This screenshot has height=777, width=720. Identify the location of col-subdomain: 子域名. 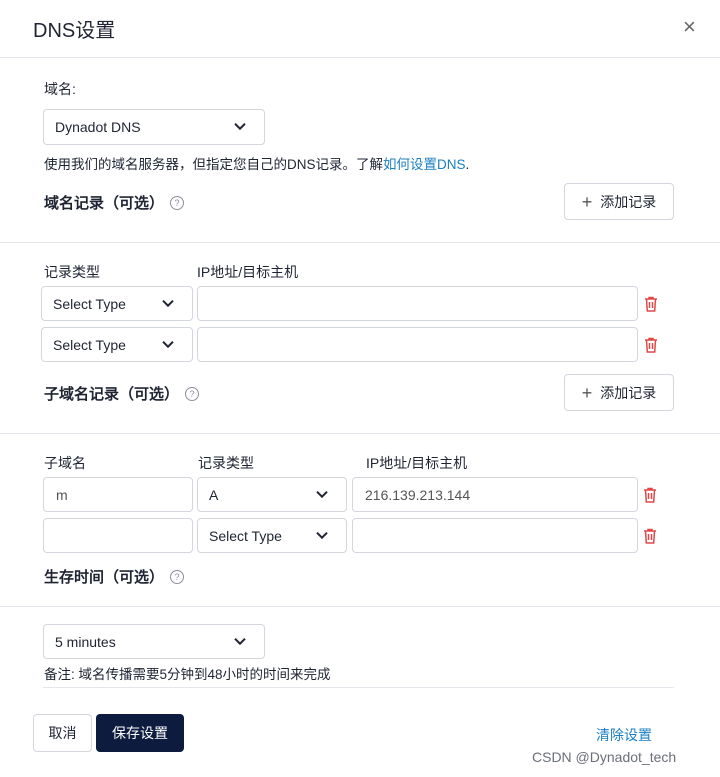
(65, 463).